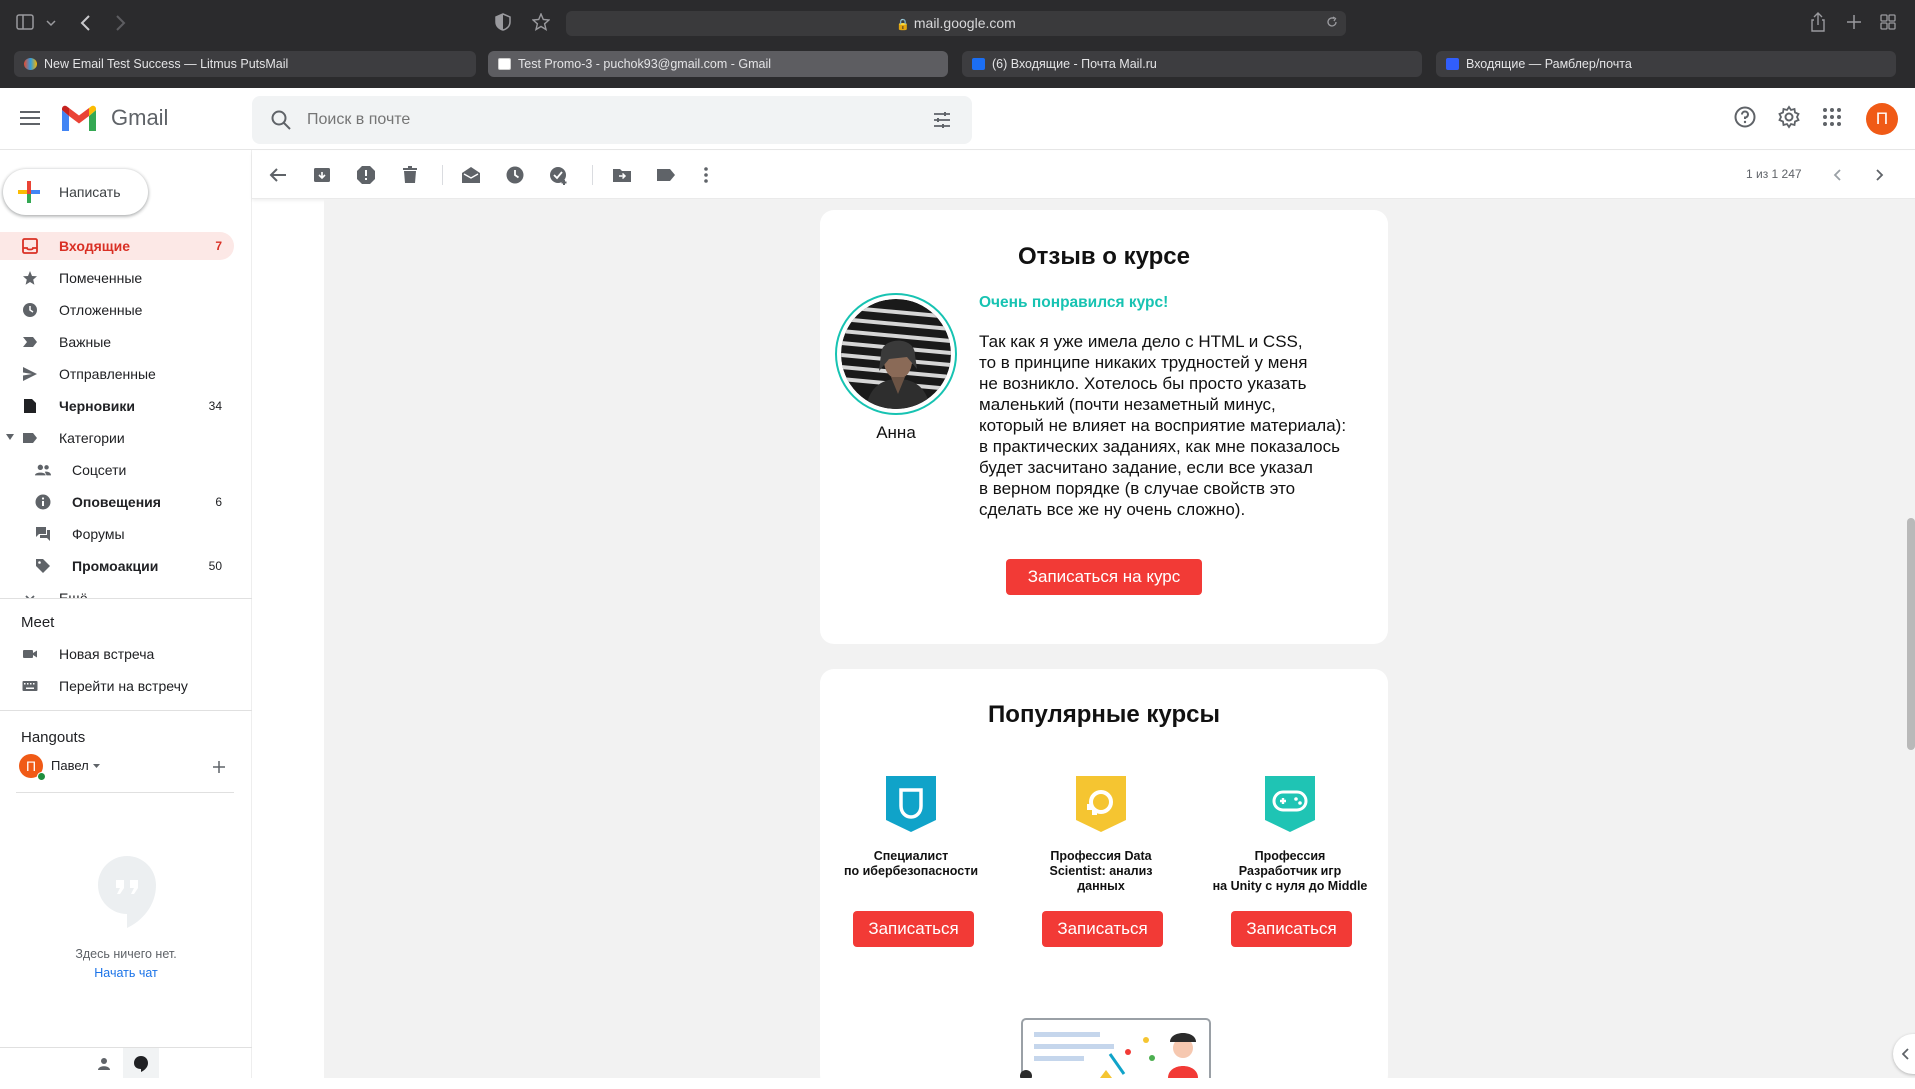 The width and height of the screenshot is (1915, 1089). I want to click on enroll-course-button: Записаться на курс, so click(1104, 577).